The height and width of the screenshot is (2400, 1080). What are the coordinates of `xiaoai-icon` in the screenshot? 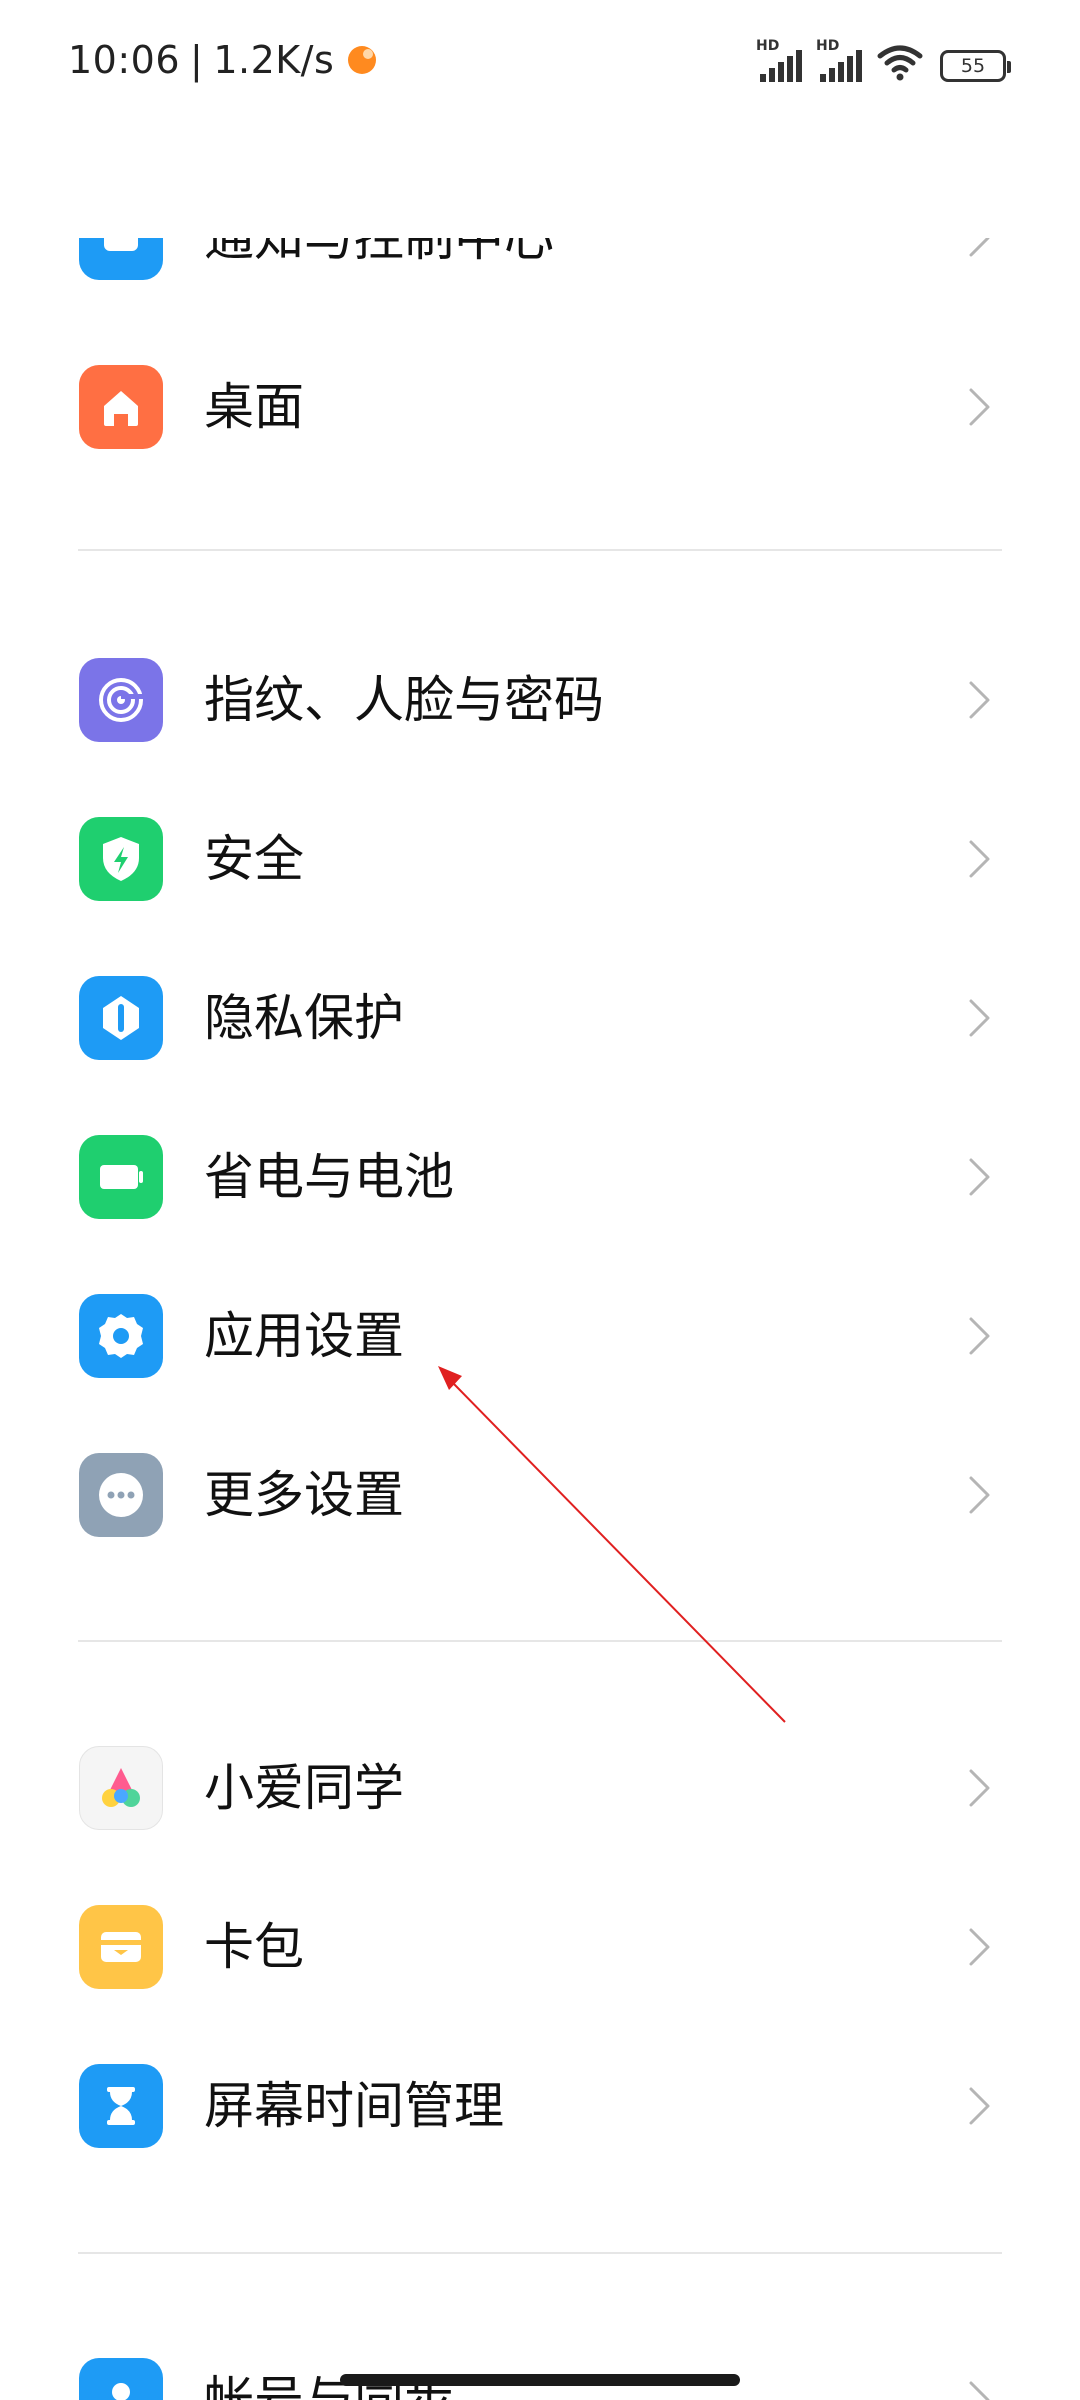 It's located at (121, 1788).